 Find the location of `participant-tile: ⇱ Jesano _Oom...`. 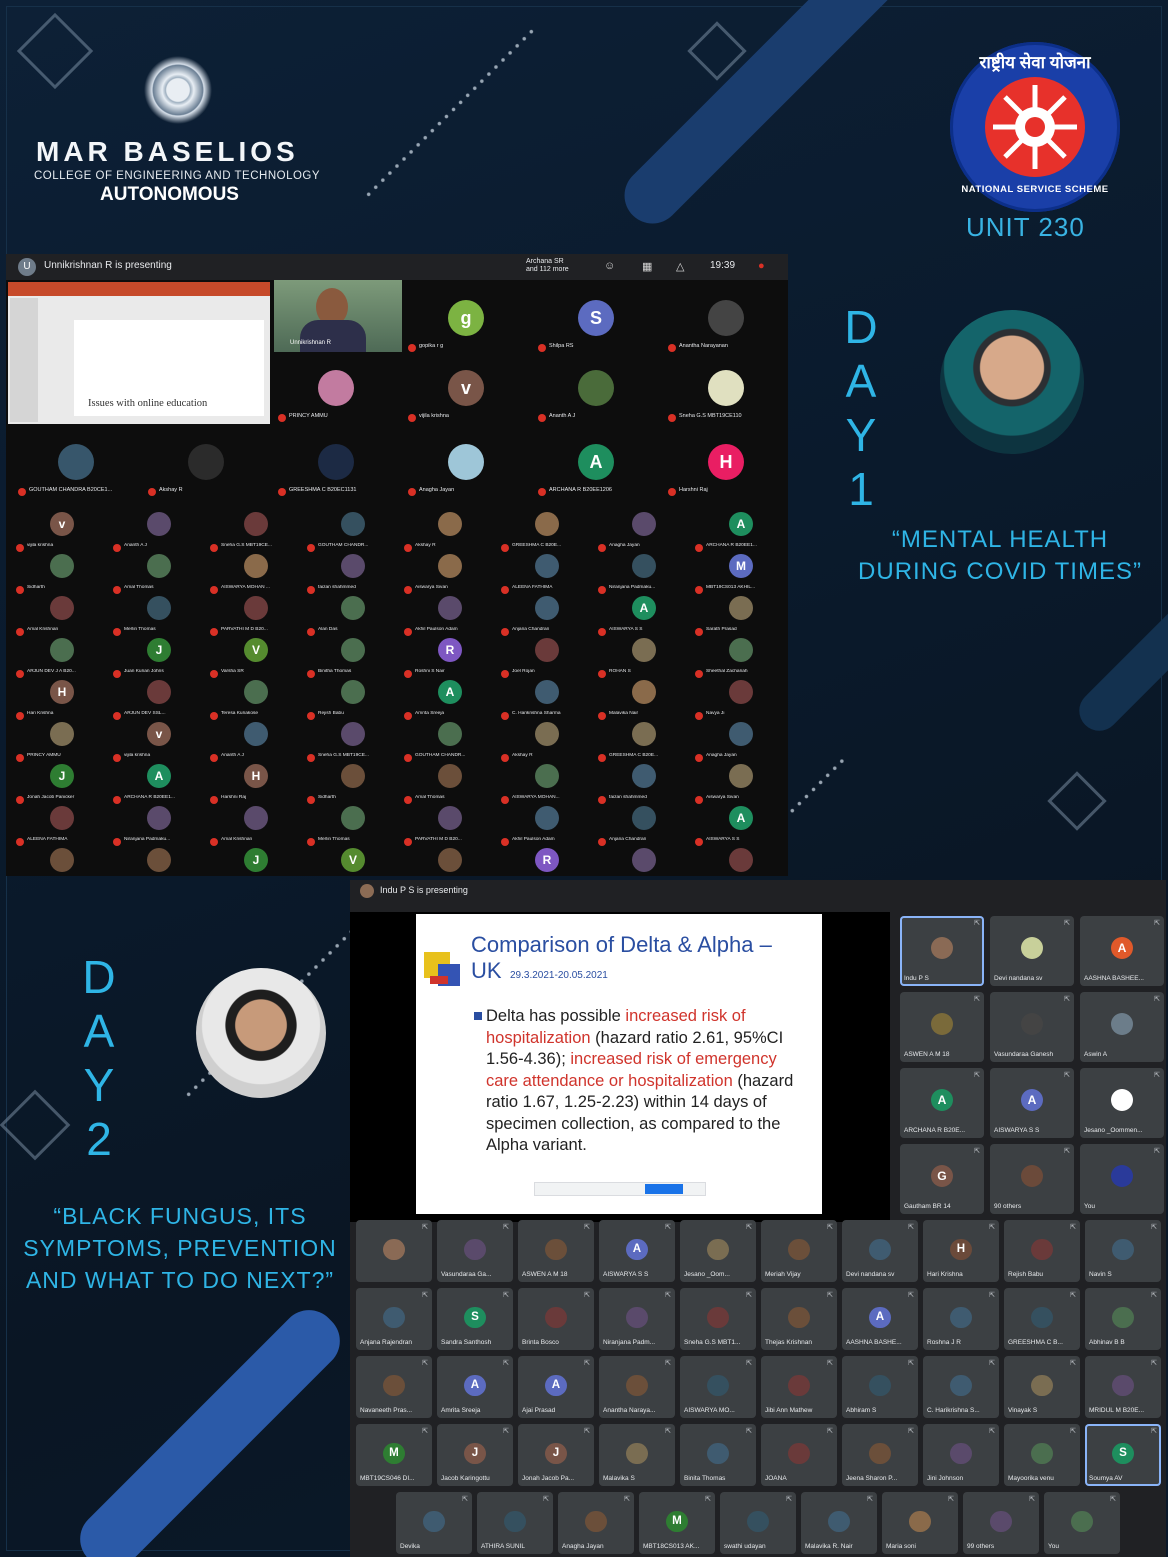

participant-tile: ⇱ Jesano _Oom... is located at coordinates (718, 1251).